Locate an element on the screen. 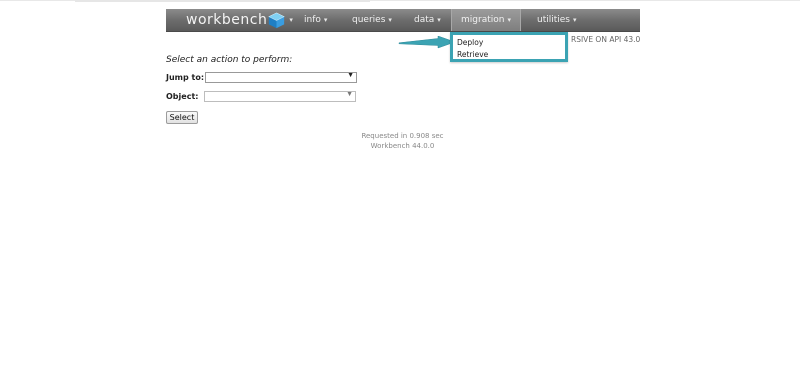  pointer-arrow-icon is located at coordinates (427, 42).